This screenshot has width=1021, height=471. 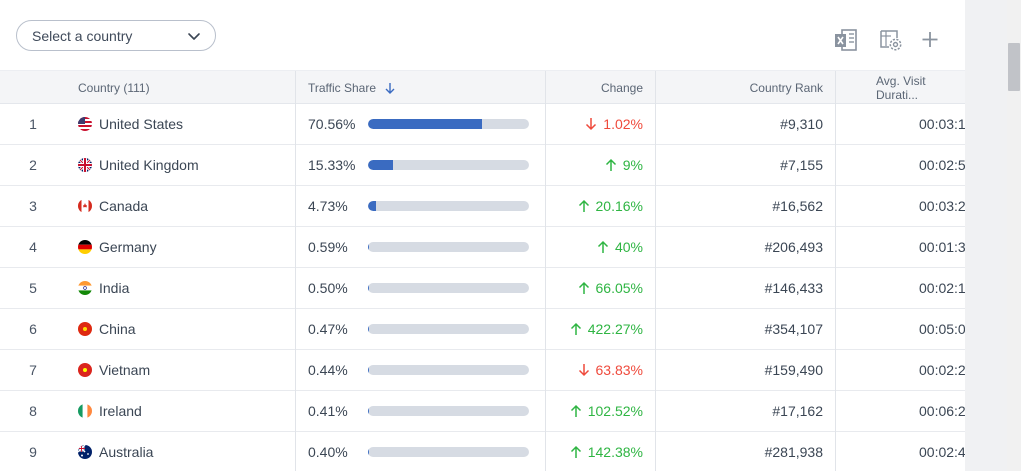 What do you see at coordinates (138, 165) in the screenshot?
I see `country-cell: United Kingdom` at bounding box center [138, 165].